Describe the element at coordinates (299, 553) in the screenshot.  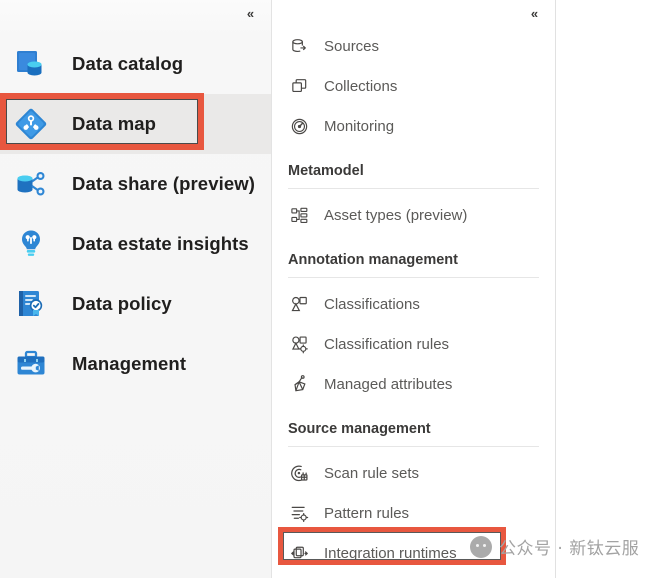
I see `integration-runtimes-icon` at that location.